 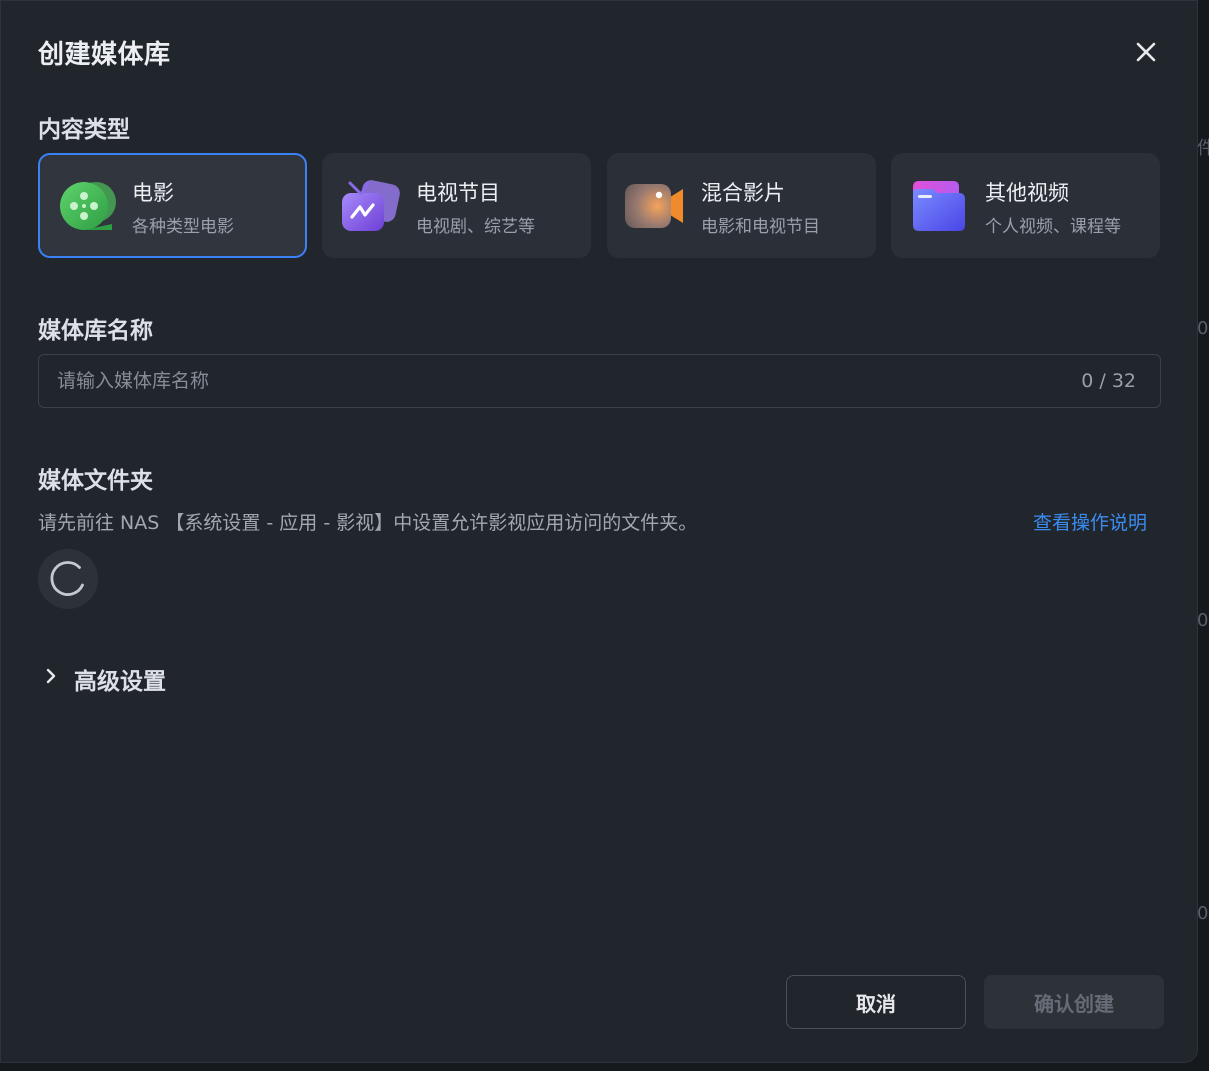 I want to click on folder-loading-indicator, so click(x=68, y=579).